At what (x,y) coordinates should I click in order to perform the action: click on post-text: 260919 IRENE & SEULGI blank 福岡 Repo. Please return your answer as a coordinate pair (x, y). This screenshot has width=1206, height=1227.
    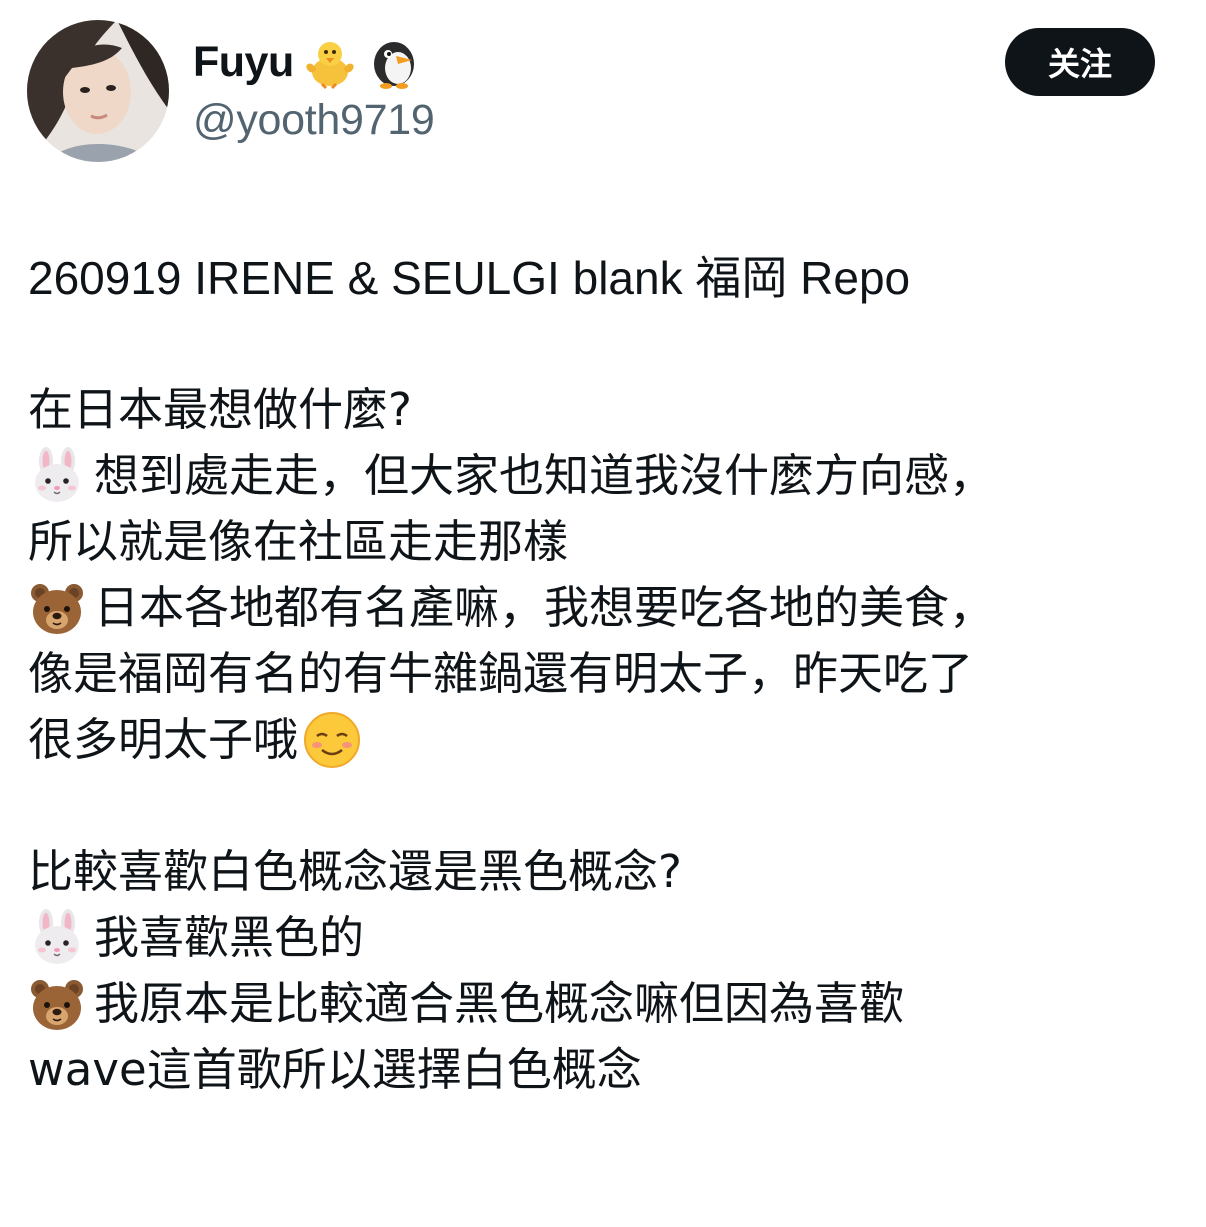
    Looking at the image, I should click on (469, 278).